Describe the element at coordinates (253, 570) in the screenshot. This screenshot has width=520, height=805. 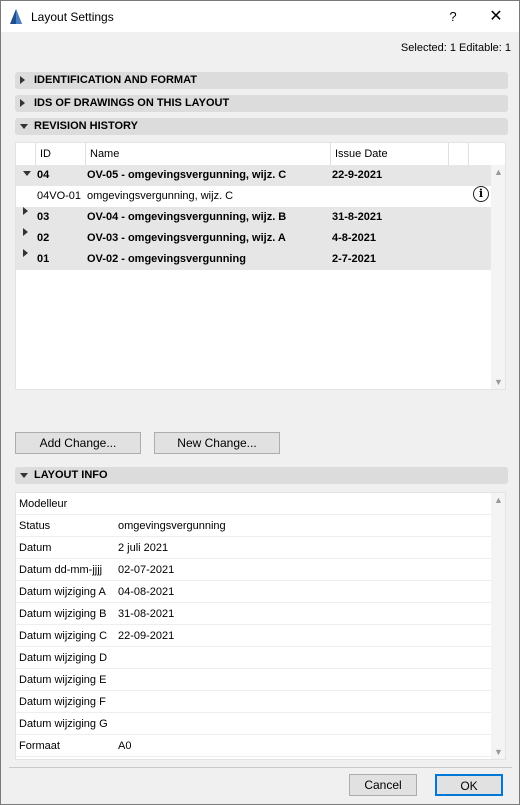
I see `info-row-datum-dd-mm-jjjj: Datum dd-mm-jjjj 02-07-2021` at that location.